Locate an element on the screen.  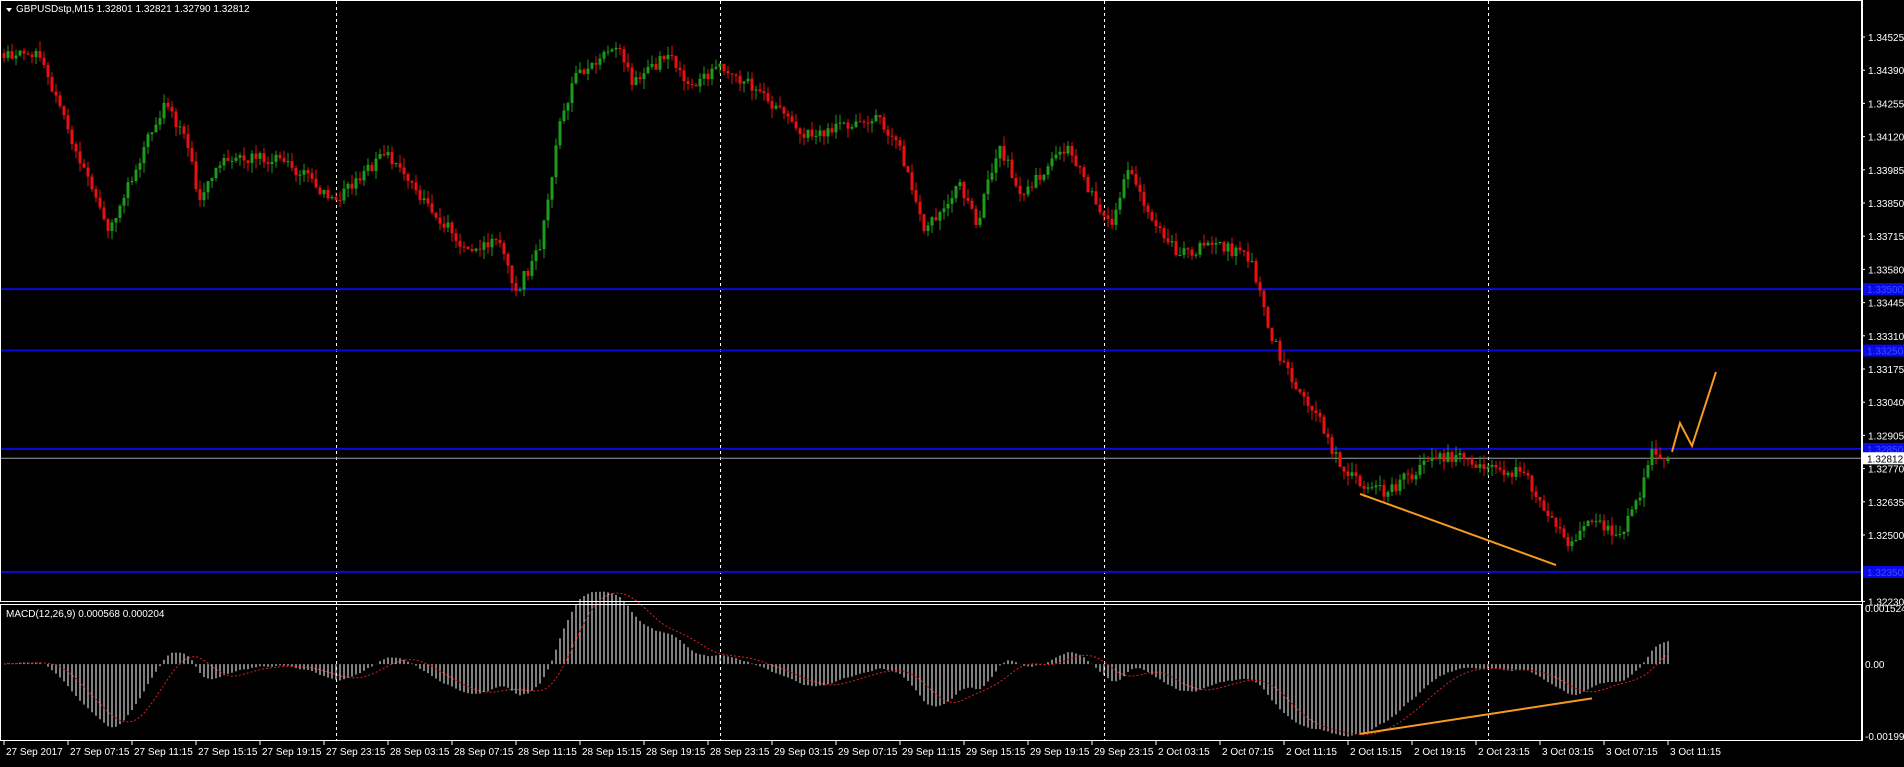
price-axis-background is located at coordinates (1883, 381).